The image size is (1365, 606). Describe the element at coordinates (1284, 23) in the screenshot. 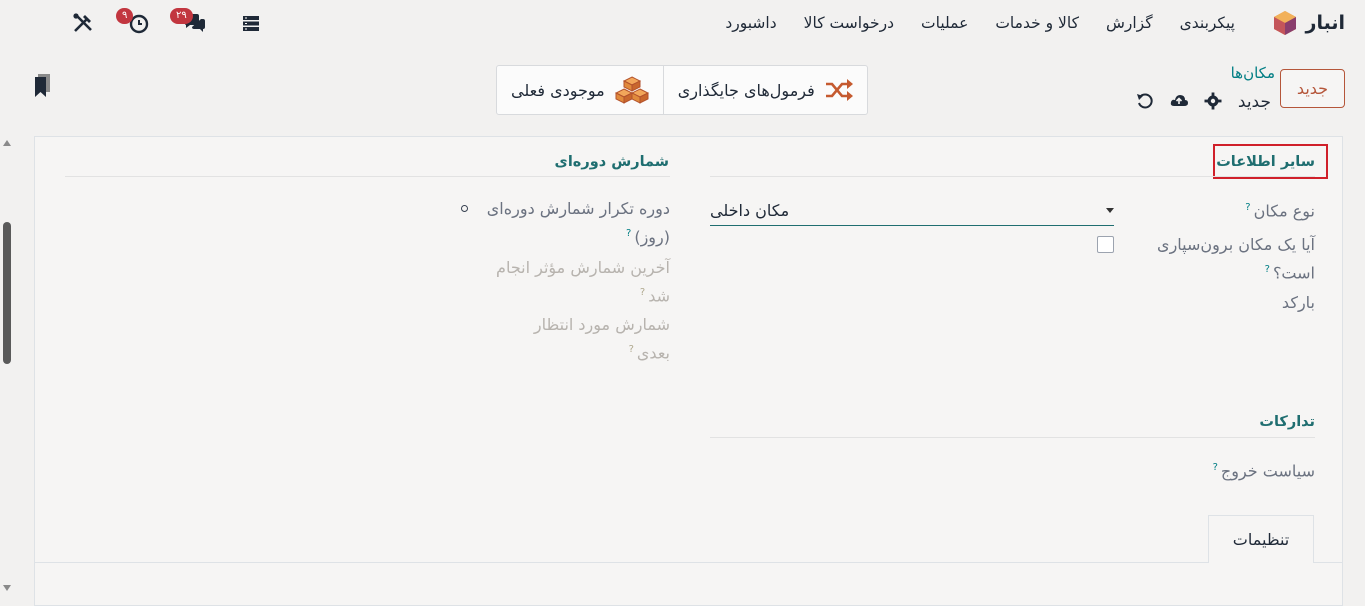

I see `inventory-app-icon` at that location.